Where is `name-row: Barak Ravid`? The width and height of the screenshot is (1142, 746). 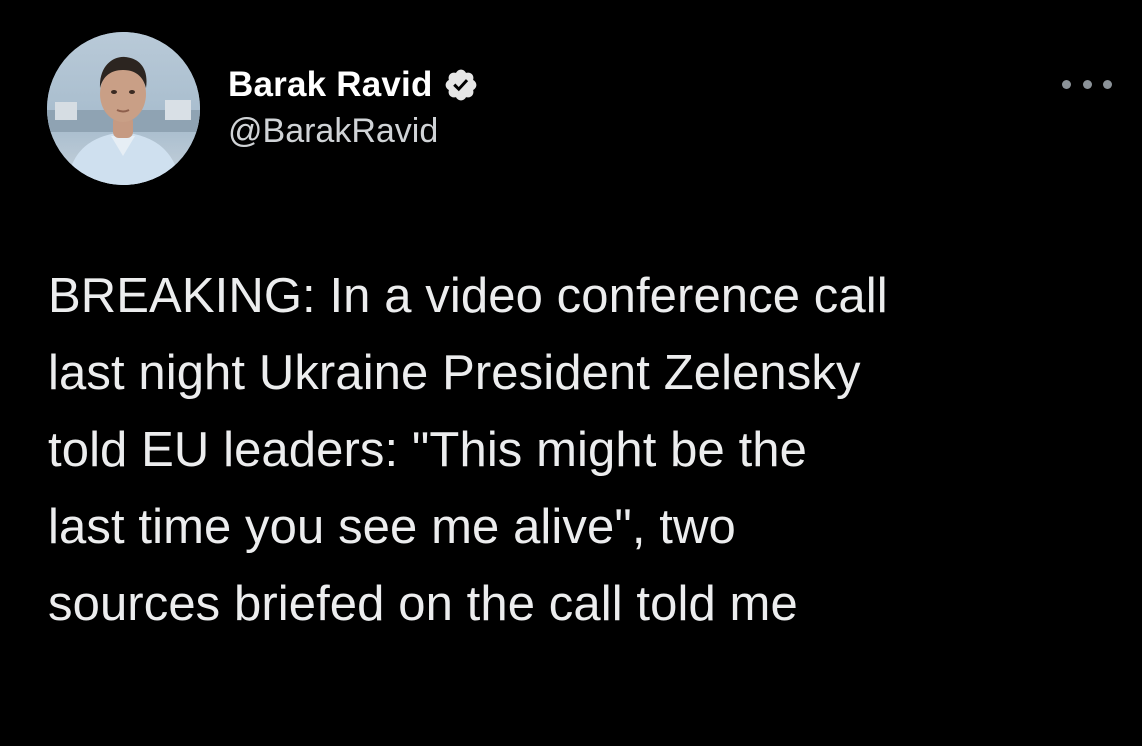 name-row: Barak Ravid is located at coordinates (353, 85).